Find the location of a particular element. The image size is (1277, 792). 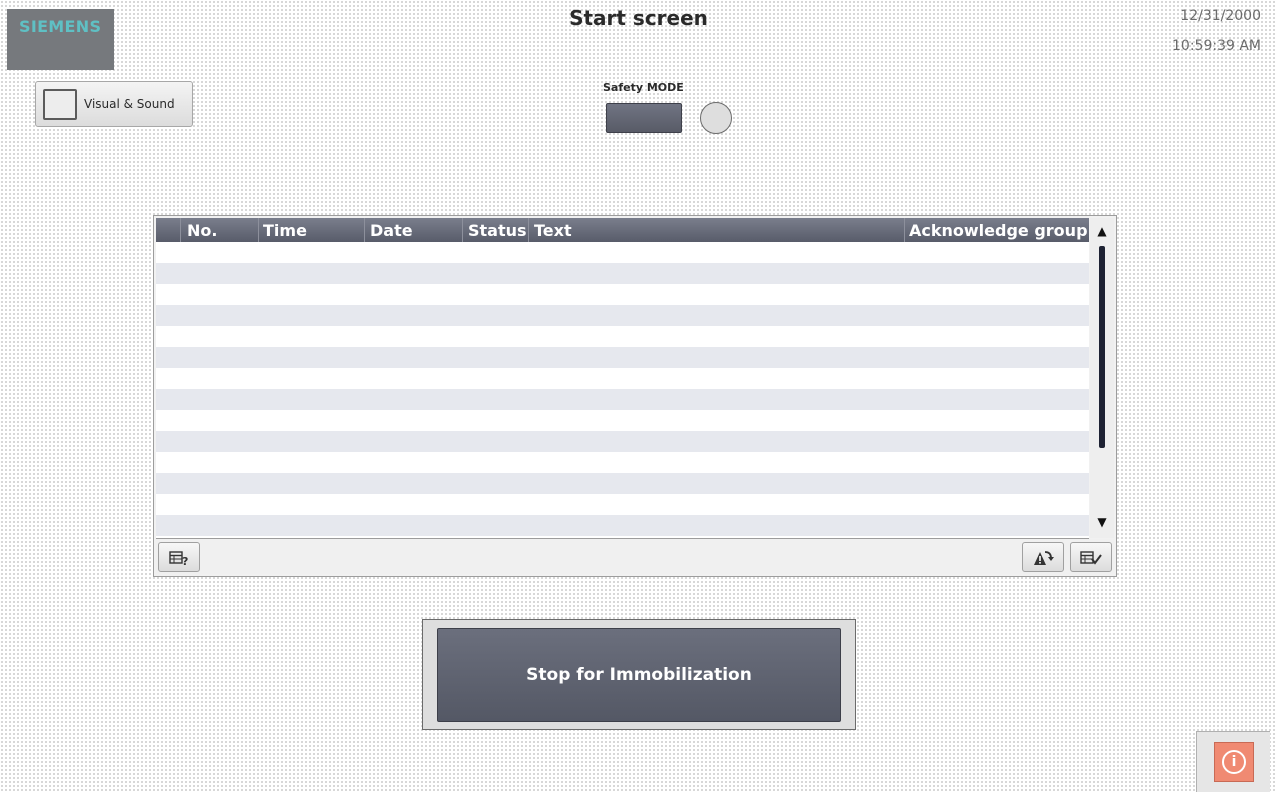

column-header-text: Text is located at coordinates (553, 230).